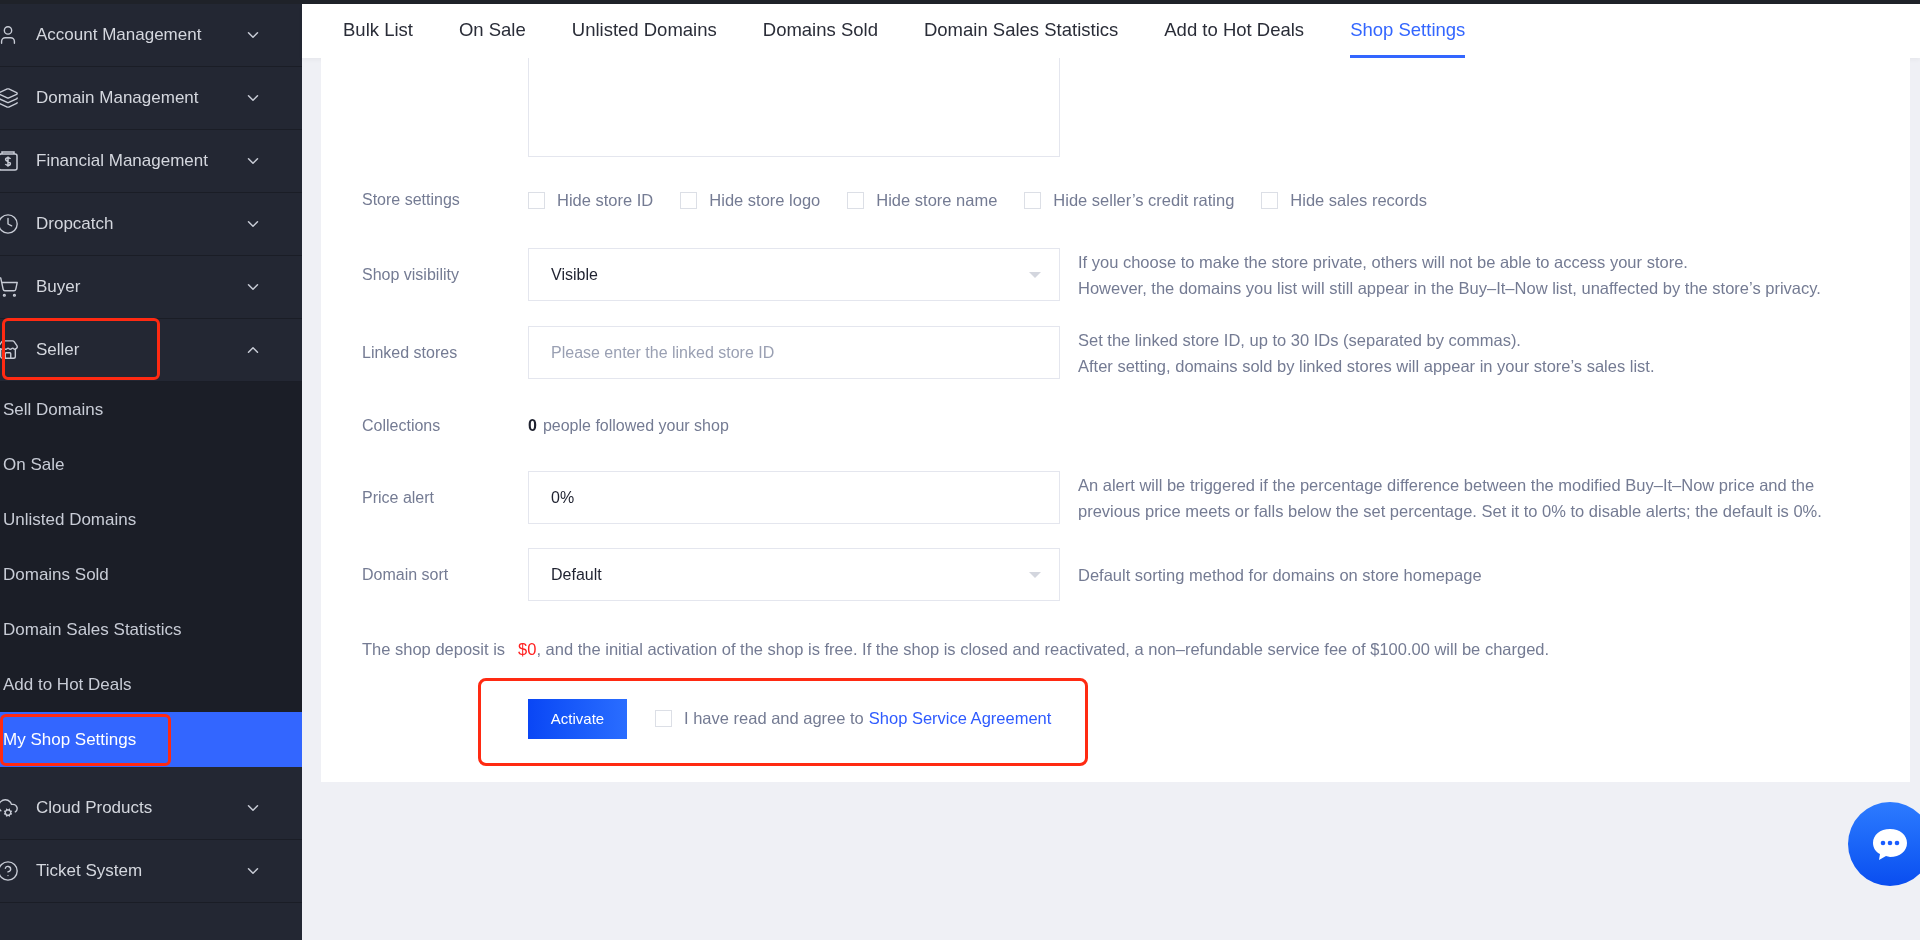  I want to click on sort-select: Default, so click(794, 574).